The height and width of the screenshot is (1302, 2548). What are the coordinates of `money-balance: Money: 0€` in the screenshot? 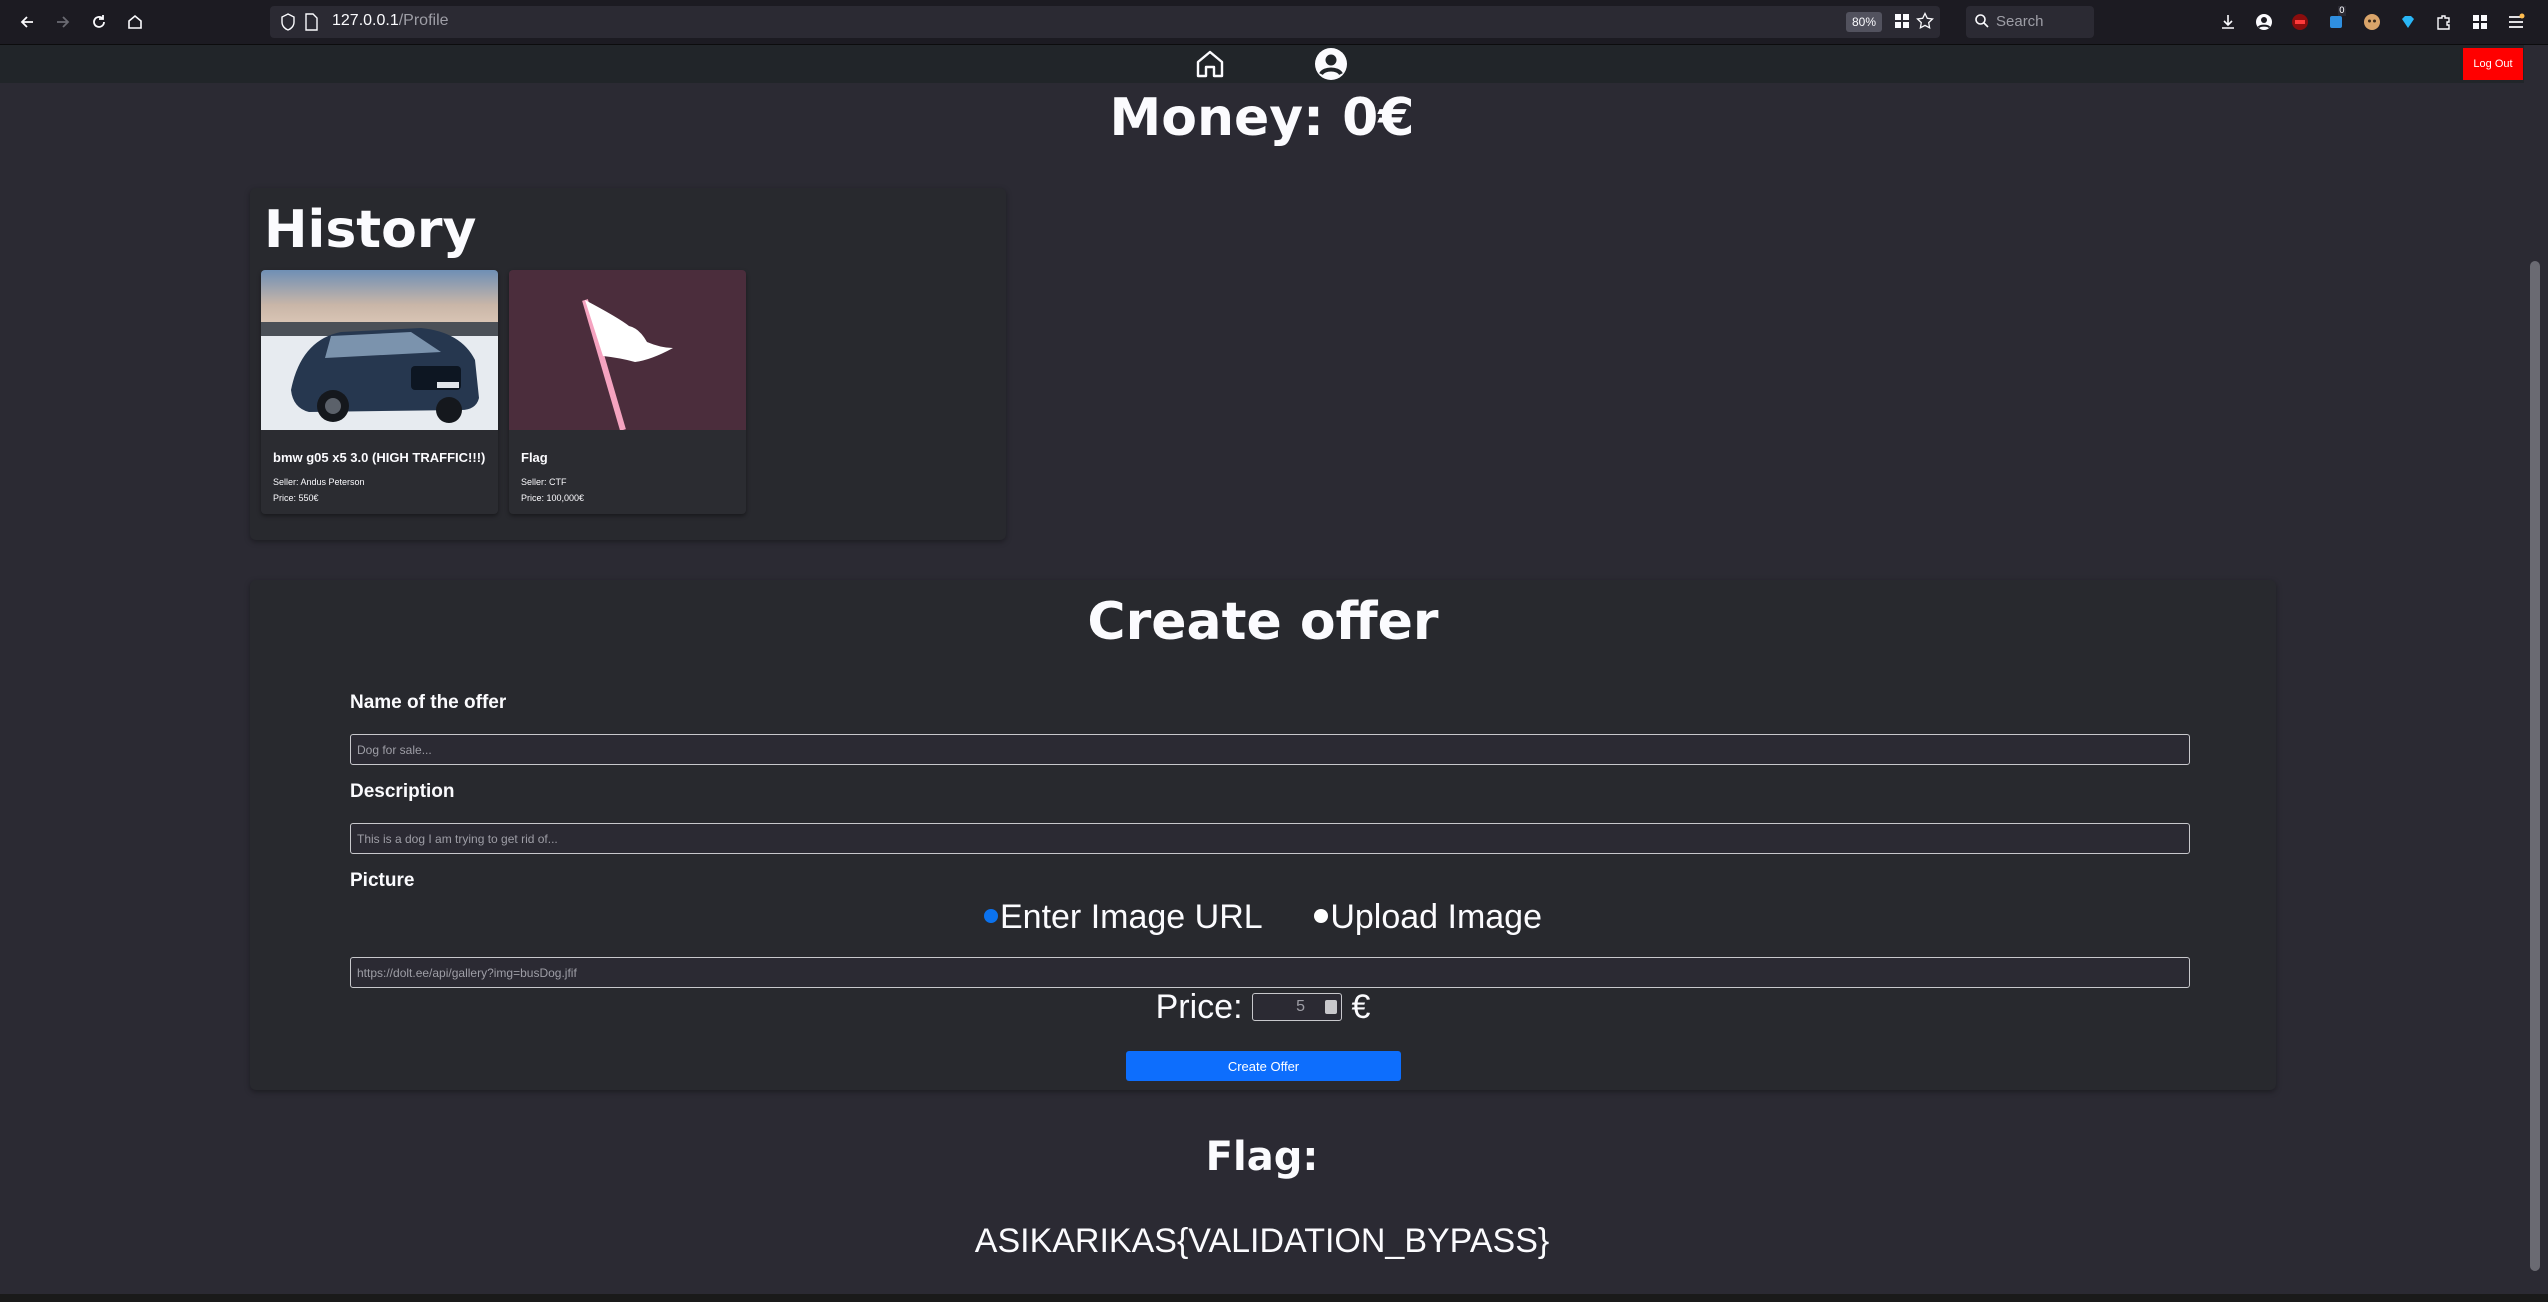 It's located at (1262, 118).